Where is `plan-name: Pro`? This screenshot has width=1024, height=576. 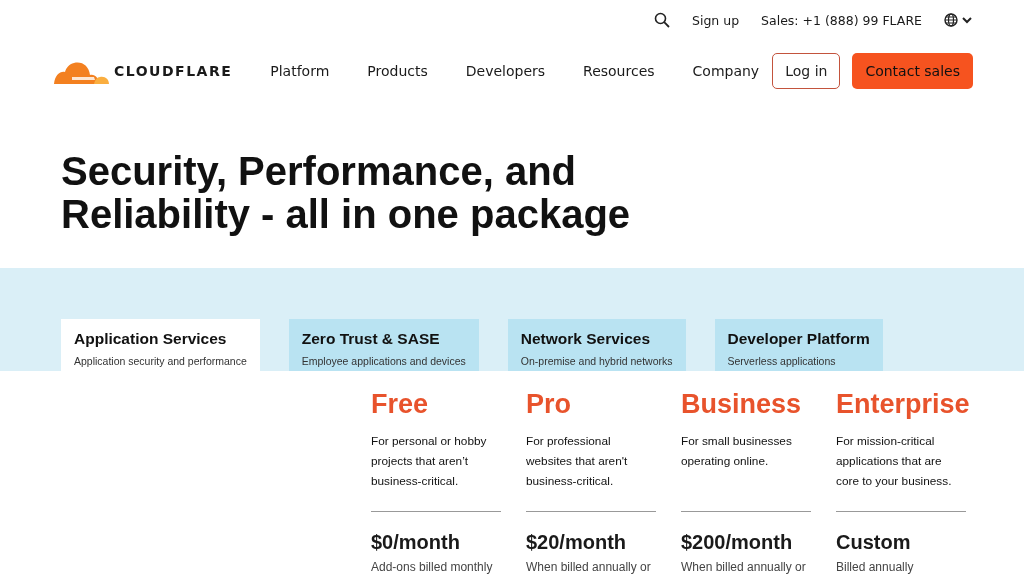 plan-name: Pro is located at coordinates (548, 404).